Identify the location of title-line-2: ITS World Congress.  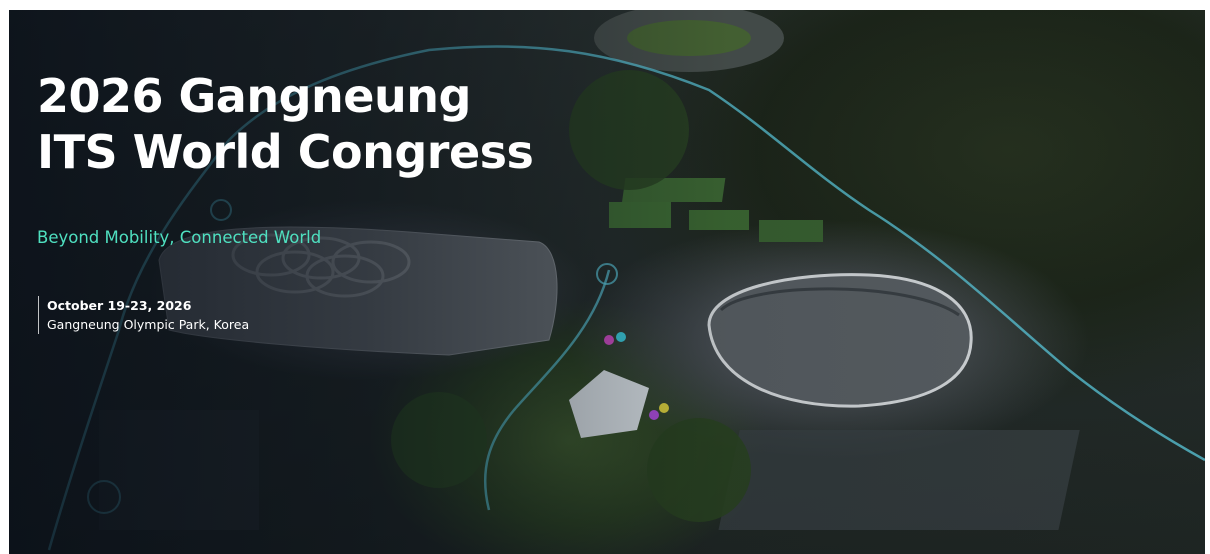
(285, 152).